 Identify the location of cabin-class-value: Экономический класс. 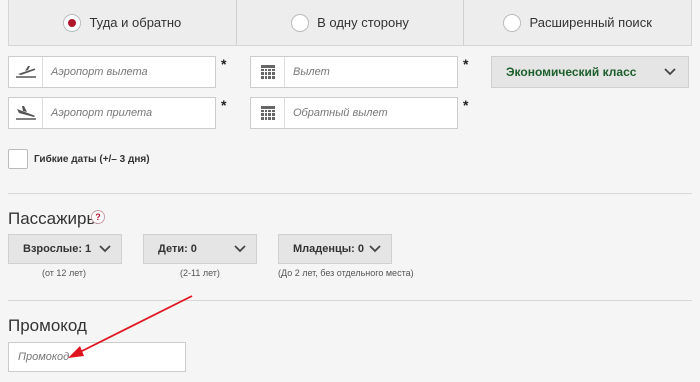
(571, 72).